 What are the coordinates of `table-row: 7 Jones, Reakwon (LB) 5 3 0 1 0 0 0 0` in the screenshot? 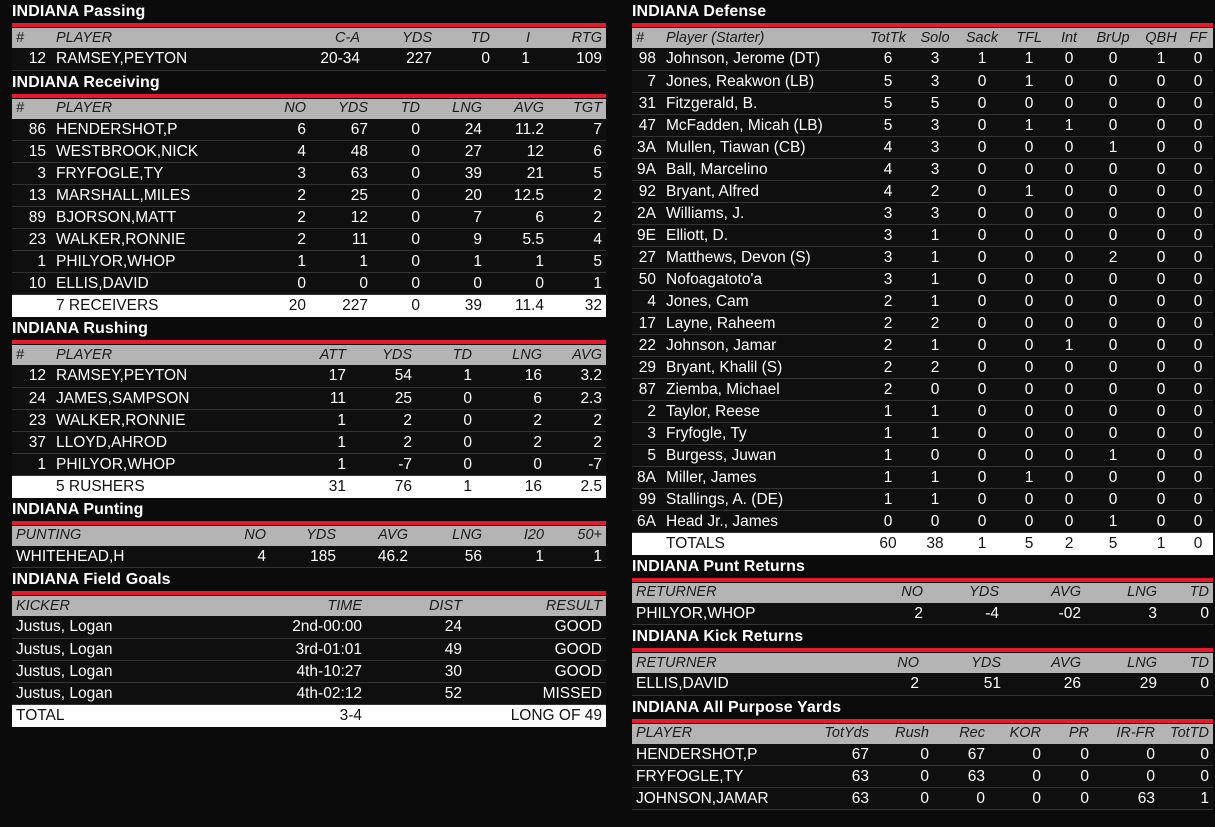 It's located at (922, 81).